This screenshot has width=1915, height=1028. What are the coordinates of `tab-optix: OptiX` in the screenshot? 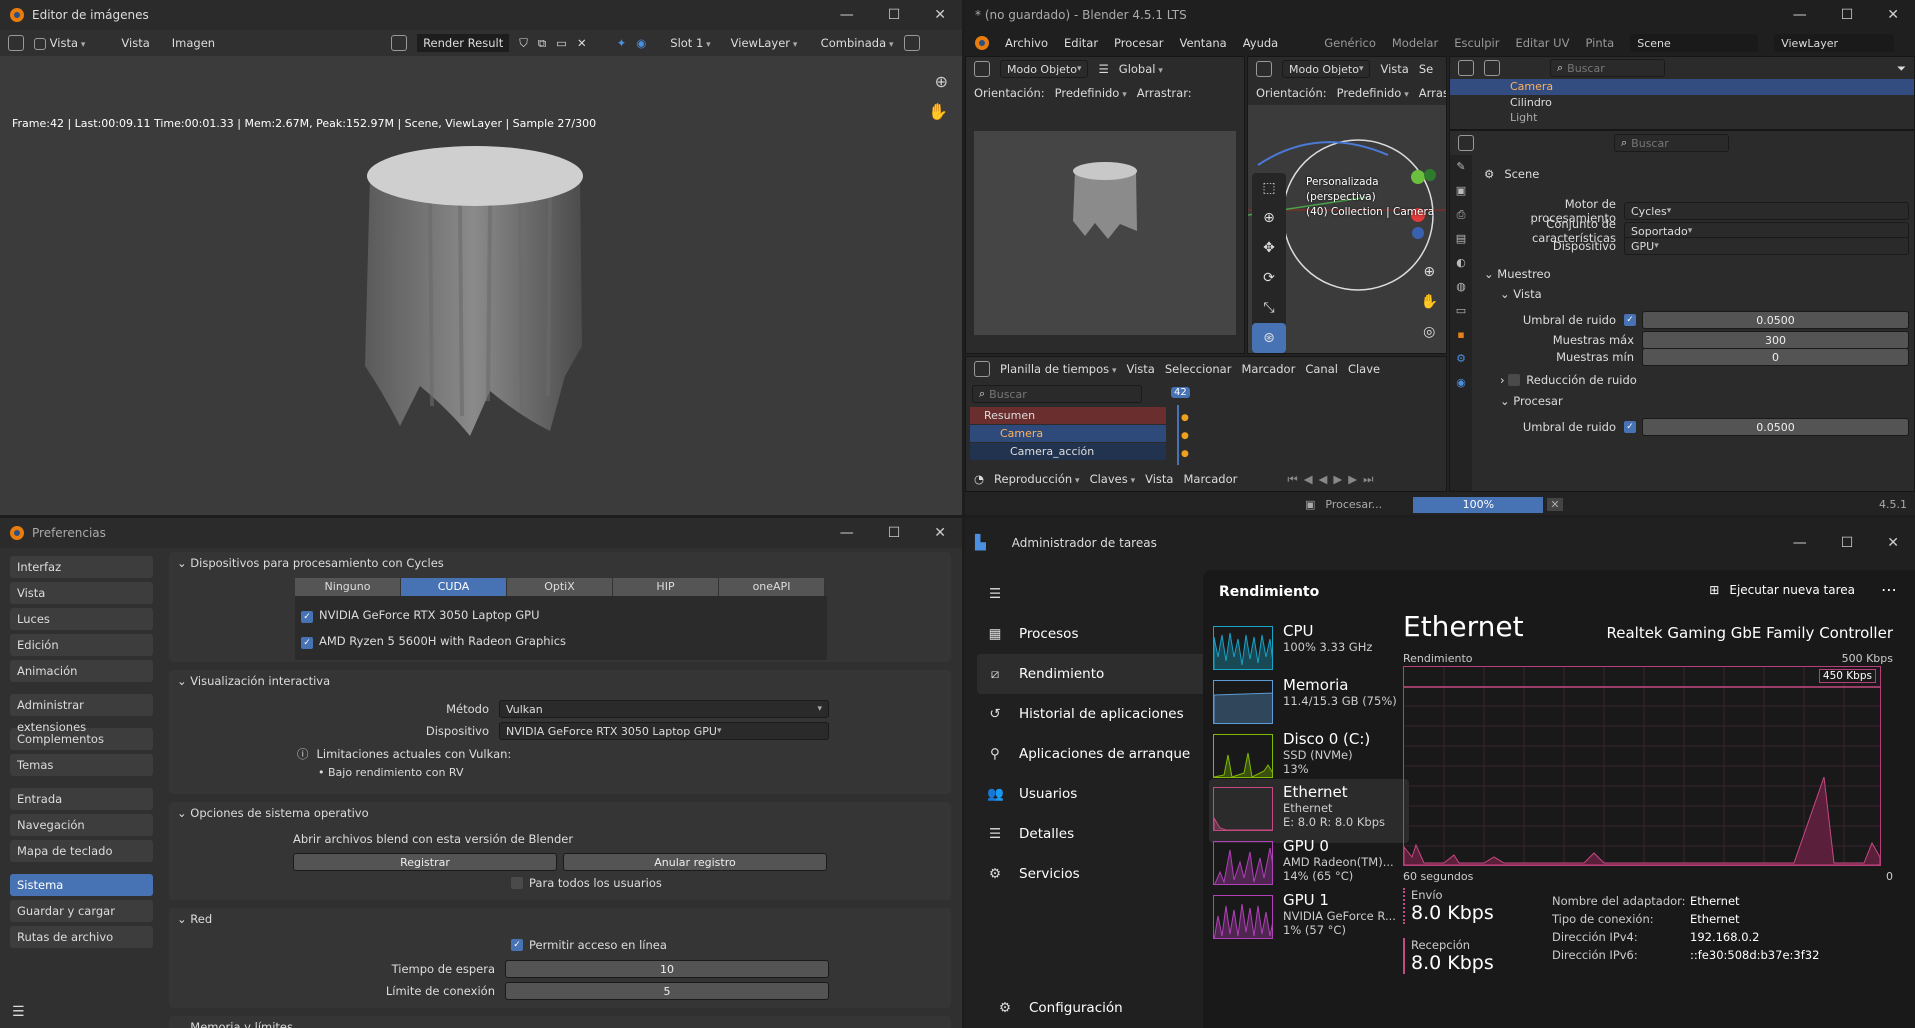 It's located at (560, 587).